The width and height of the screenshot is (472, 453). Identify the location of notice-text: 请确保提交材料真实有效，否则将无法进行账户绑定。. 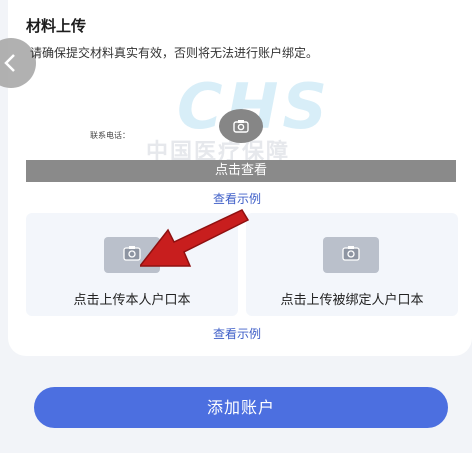
(174, 53).